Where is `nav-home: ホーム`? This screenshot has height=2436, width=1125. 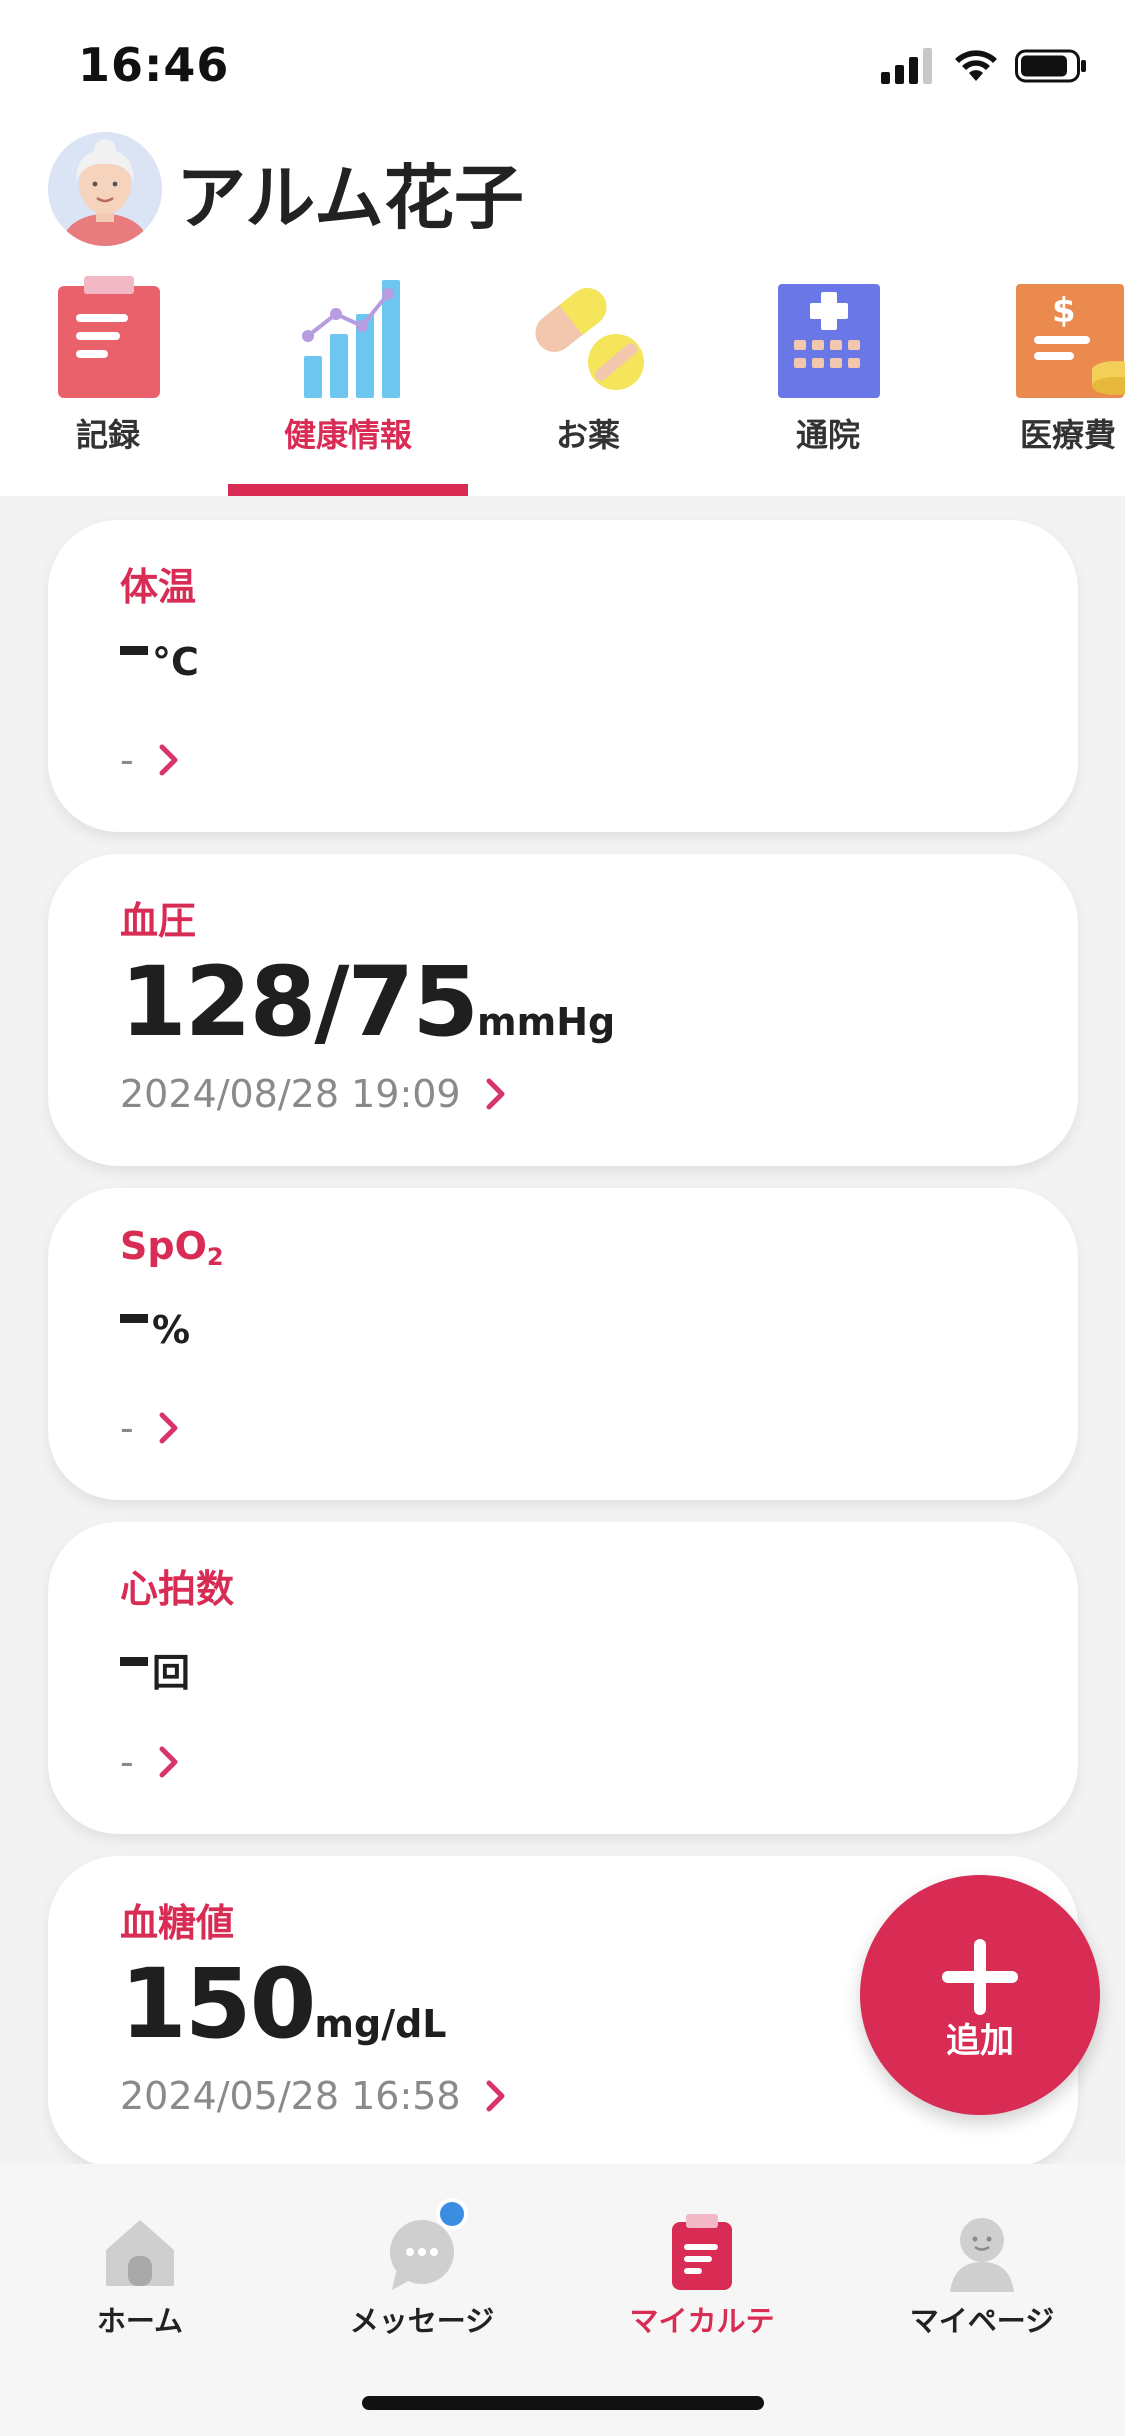 nav-home: ホーム is located at coordinates (140, 2282).